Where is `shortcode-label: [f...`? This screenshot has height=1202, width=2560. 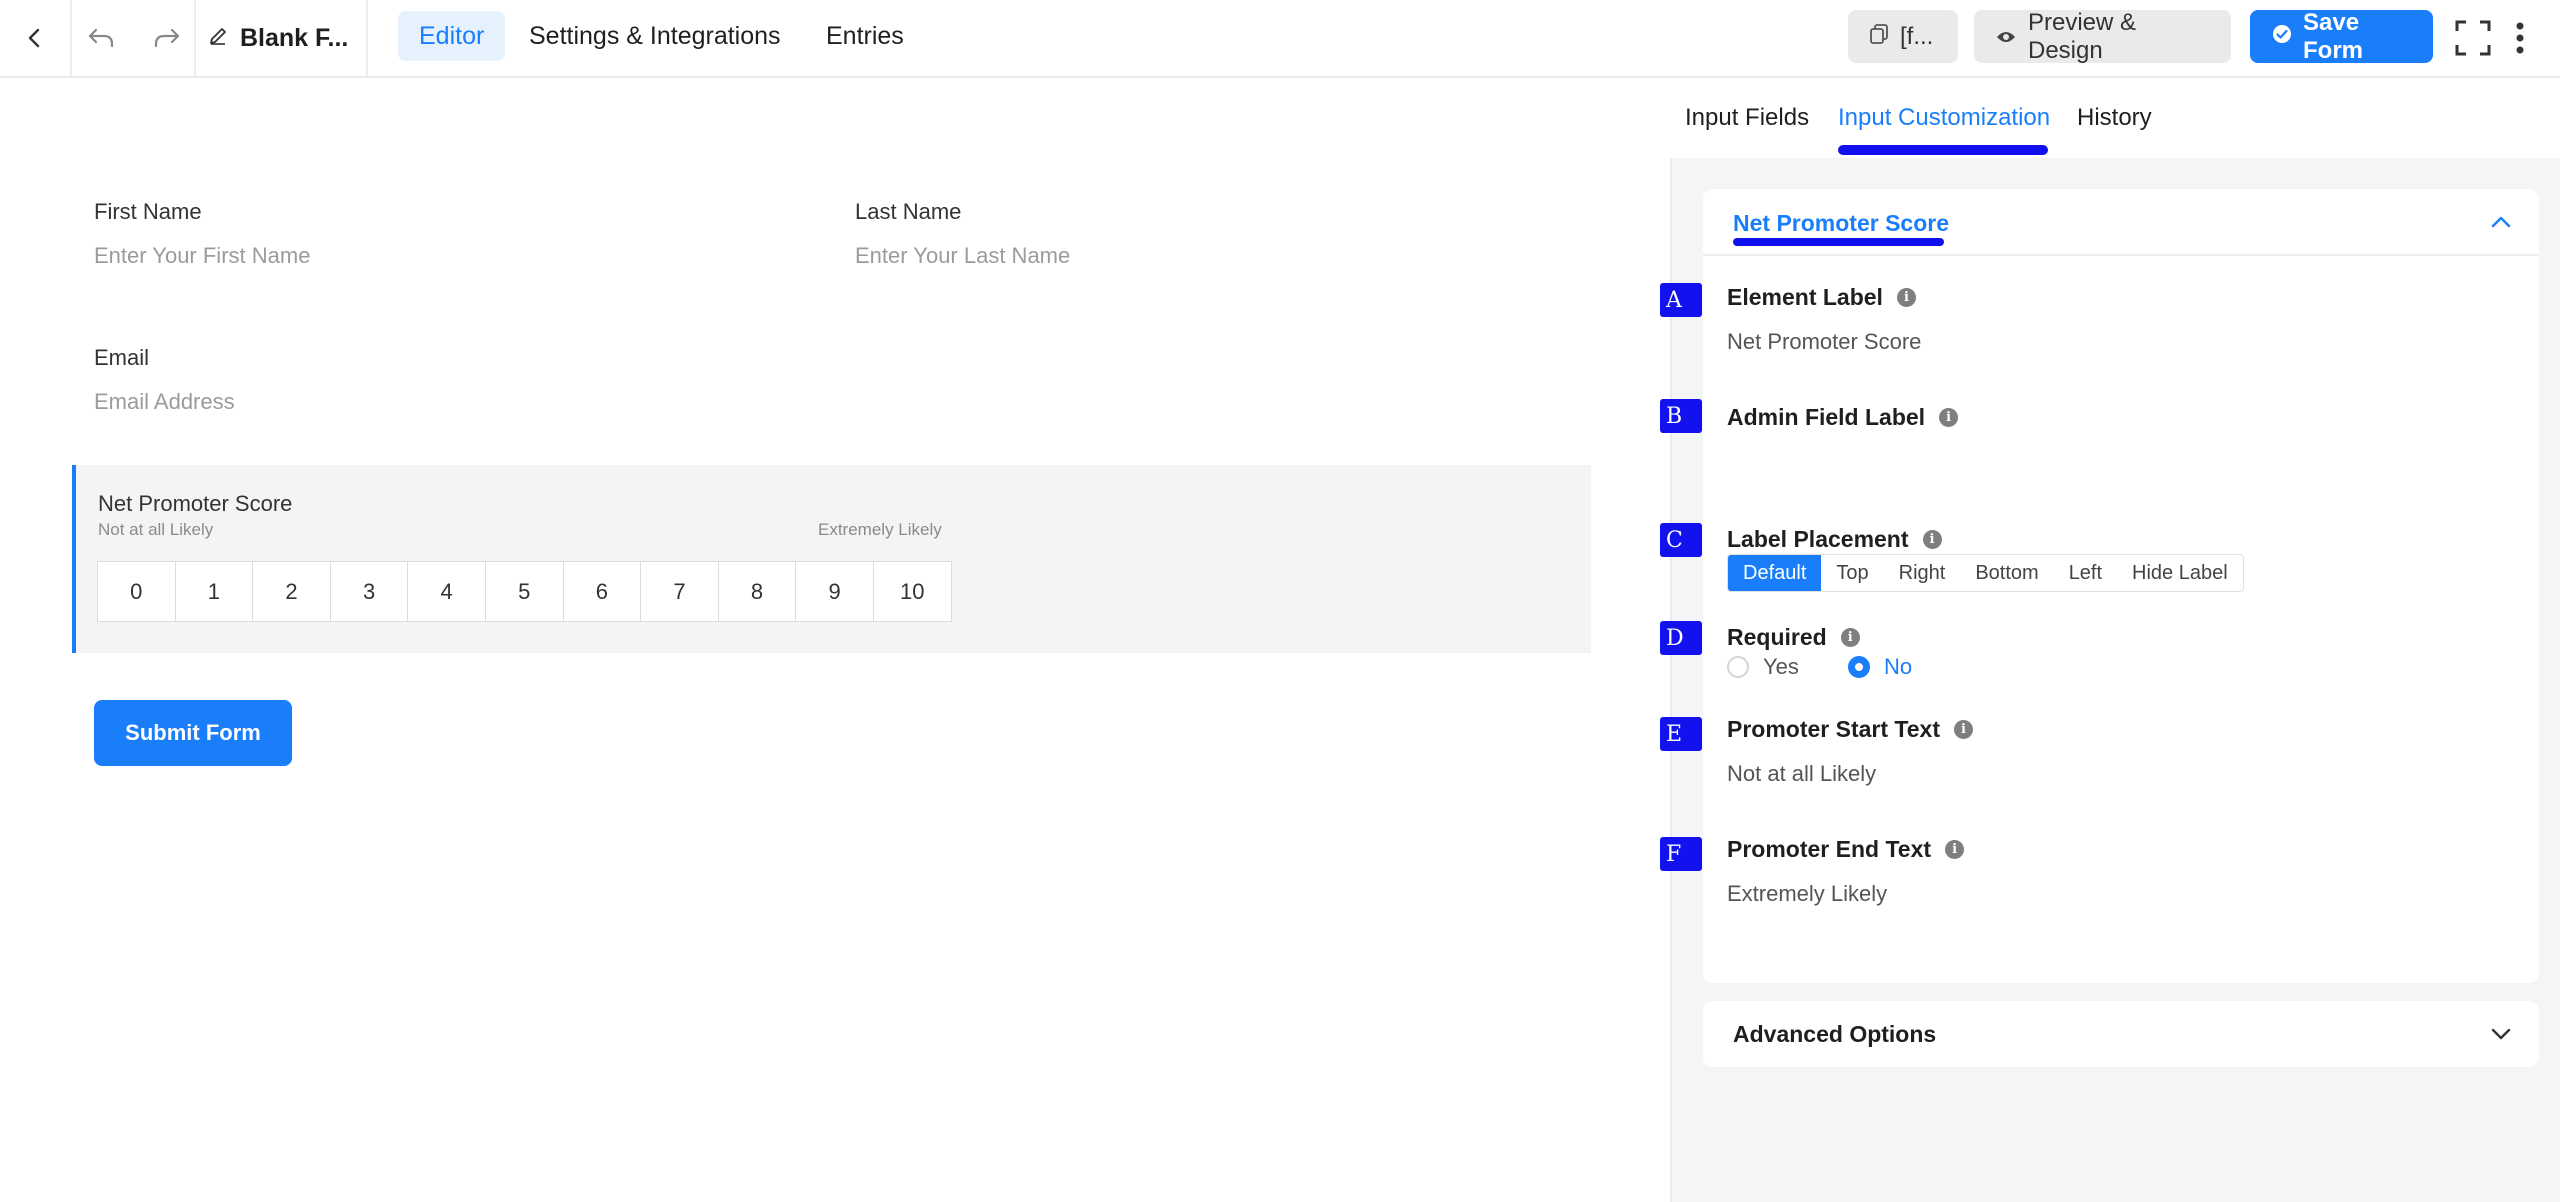
shortcode-label: [f... is located at coordinates (1917, 36).